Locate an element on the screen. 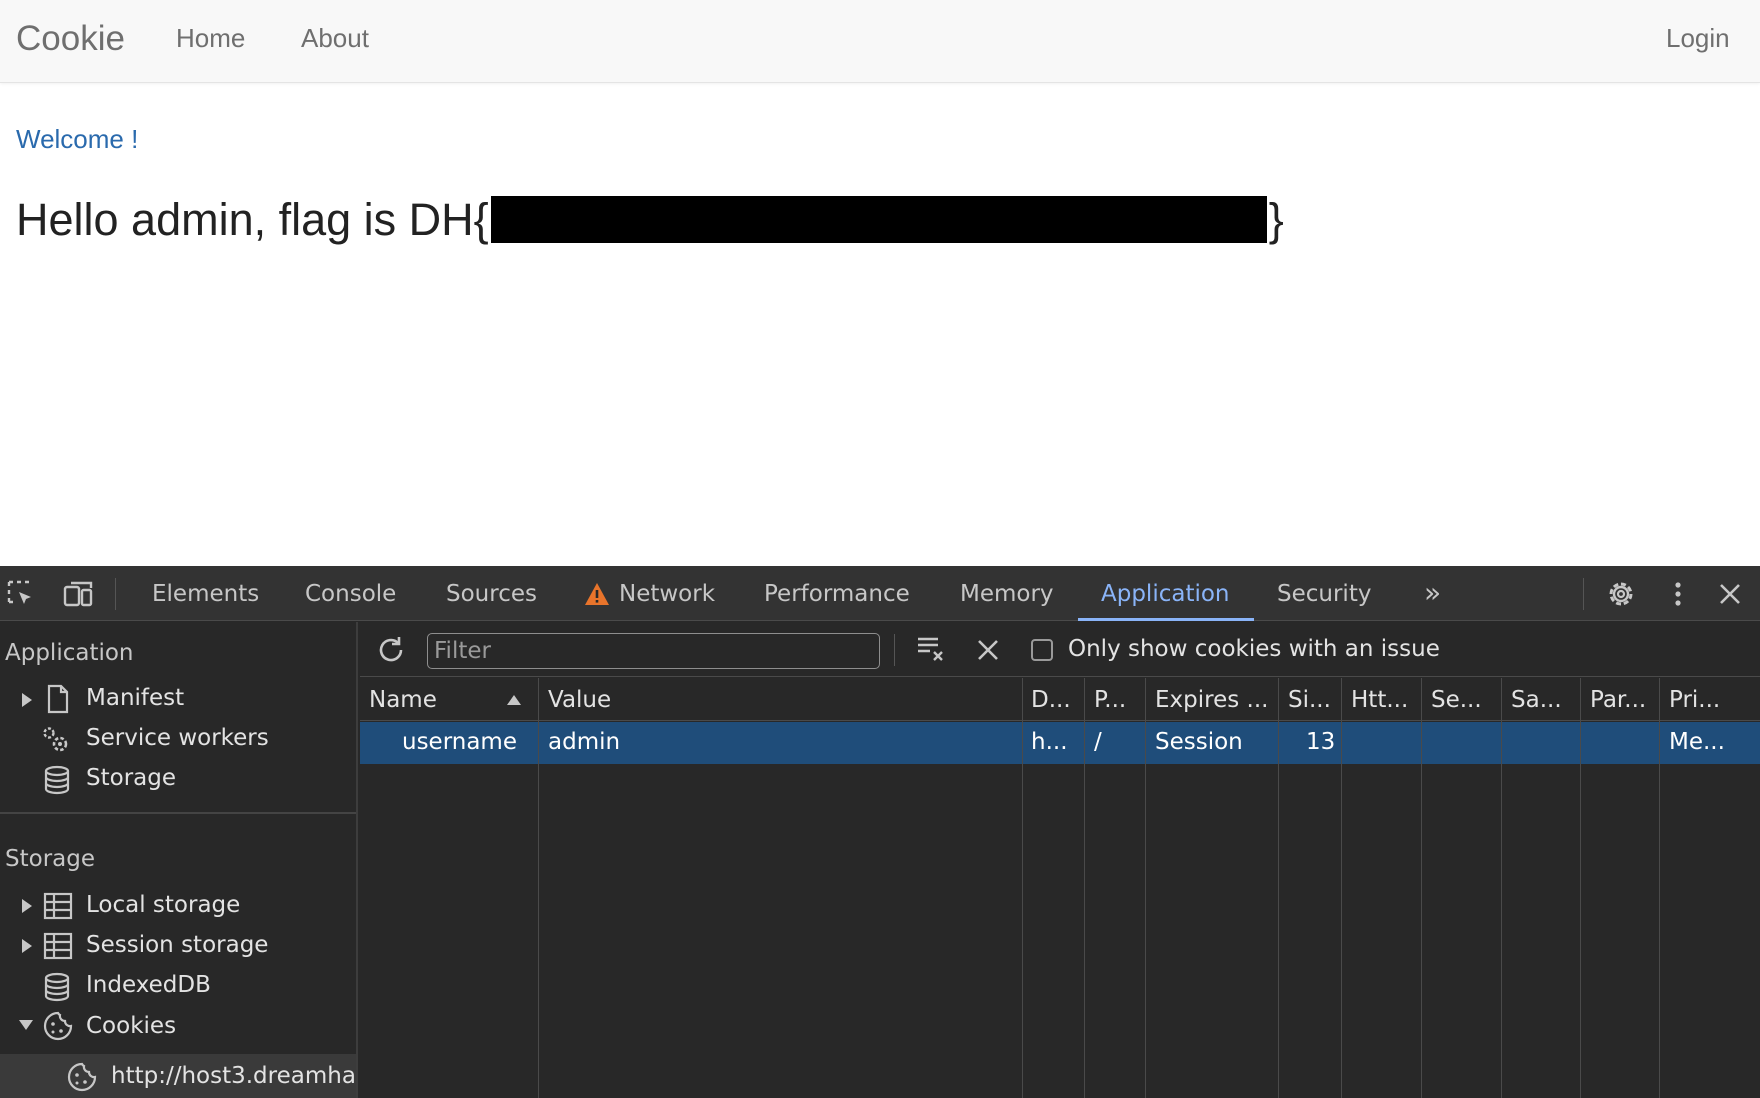 The image size is (1760, 1098). cell-size: 13 is located at coordinates (1320, 742).